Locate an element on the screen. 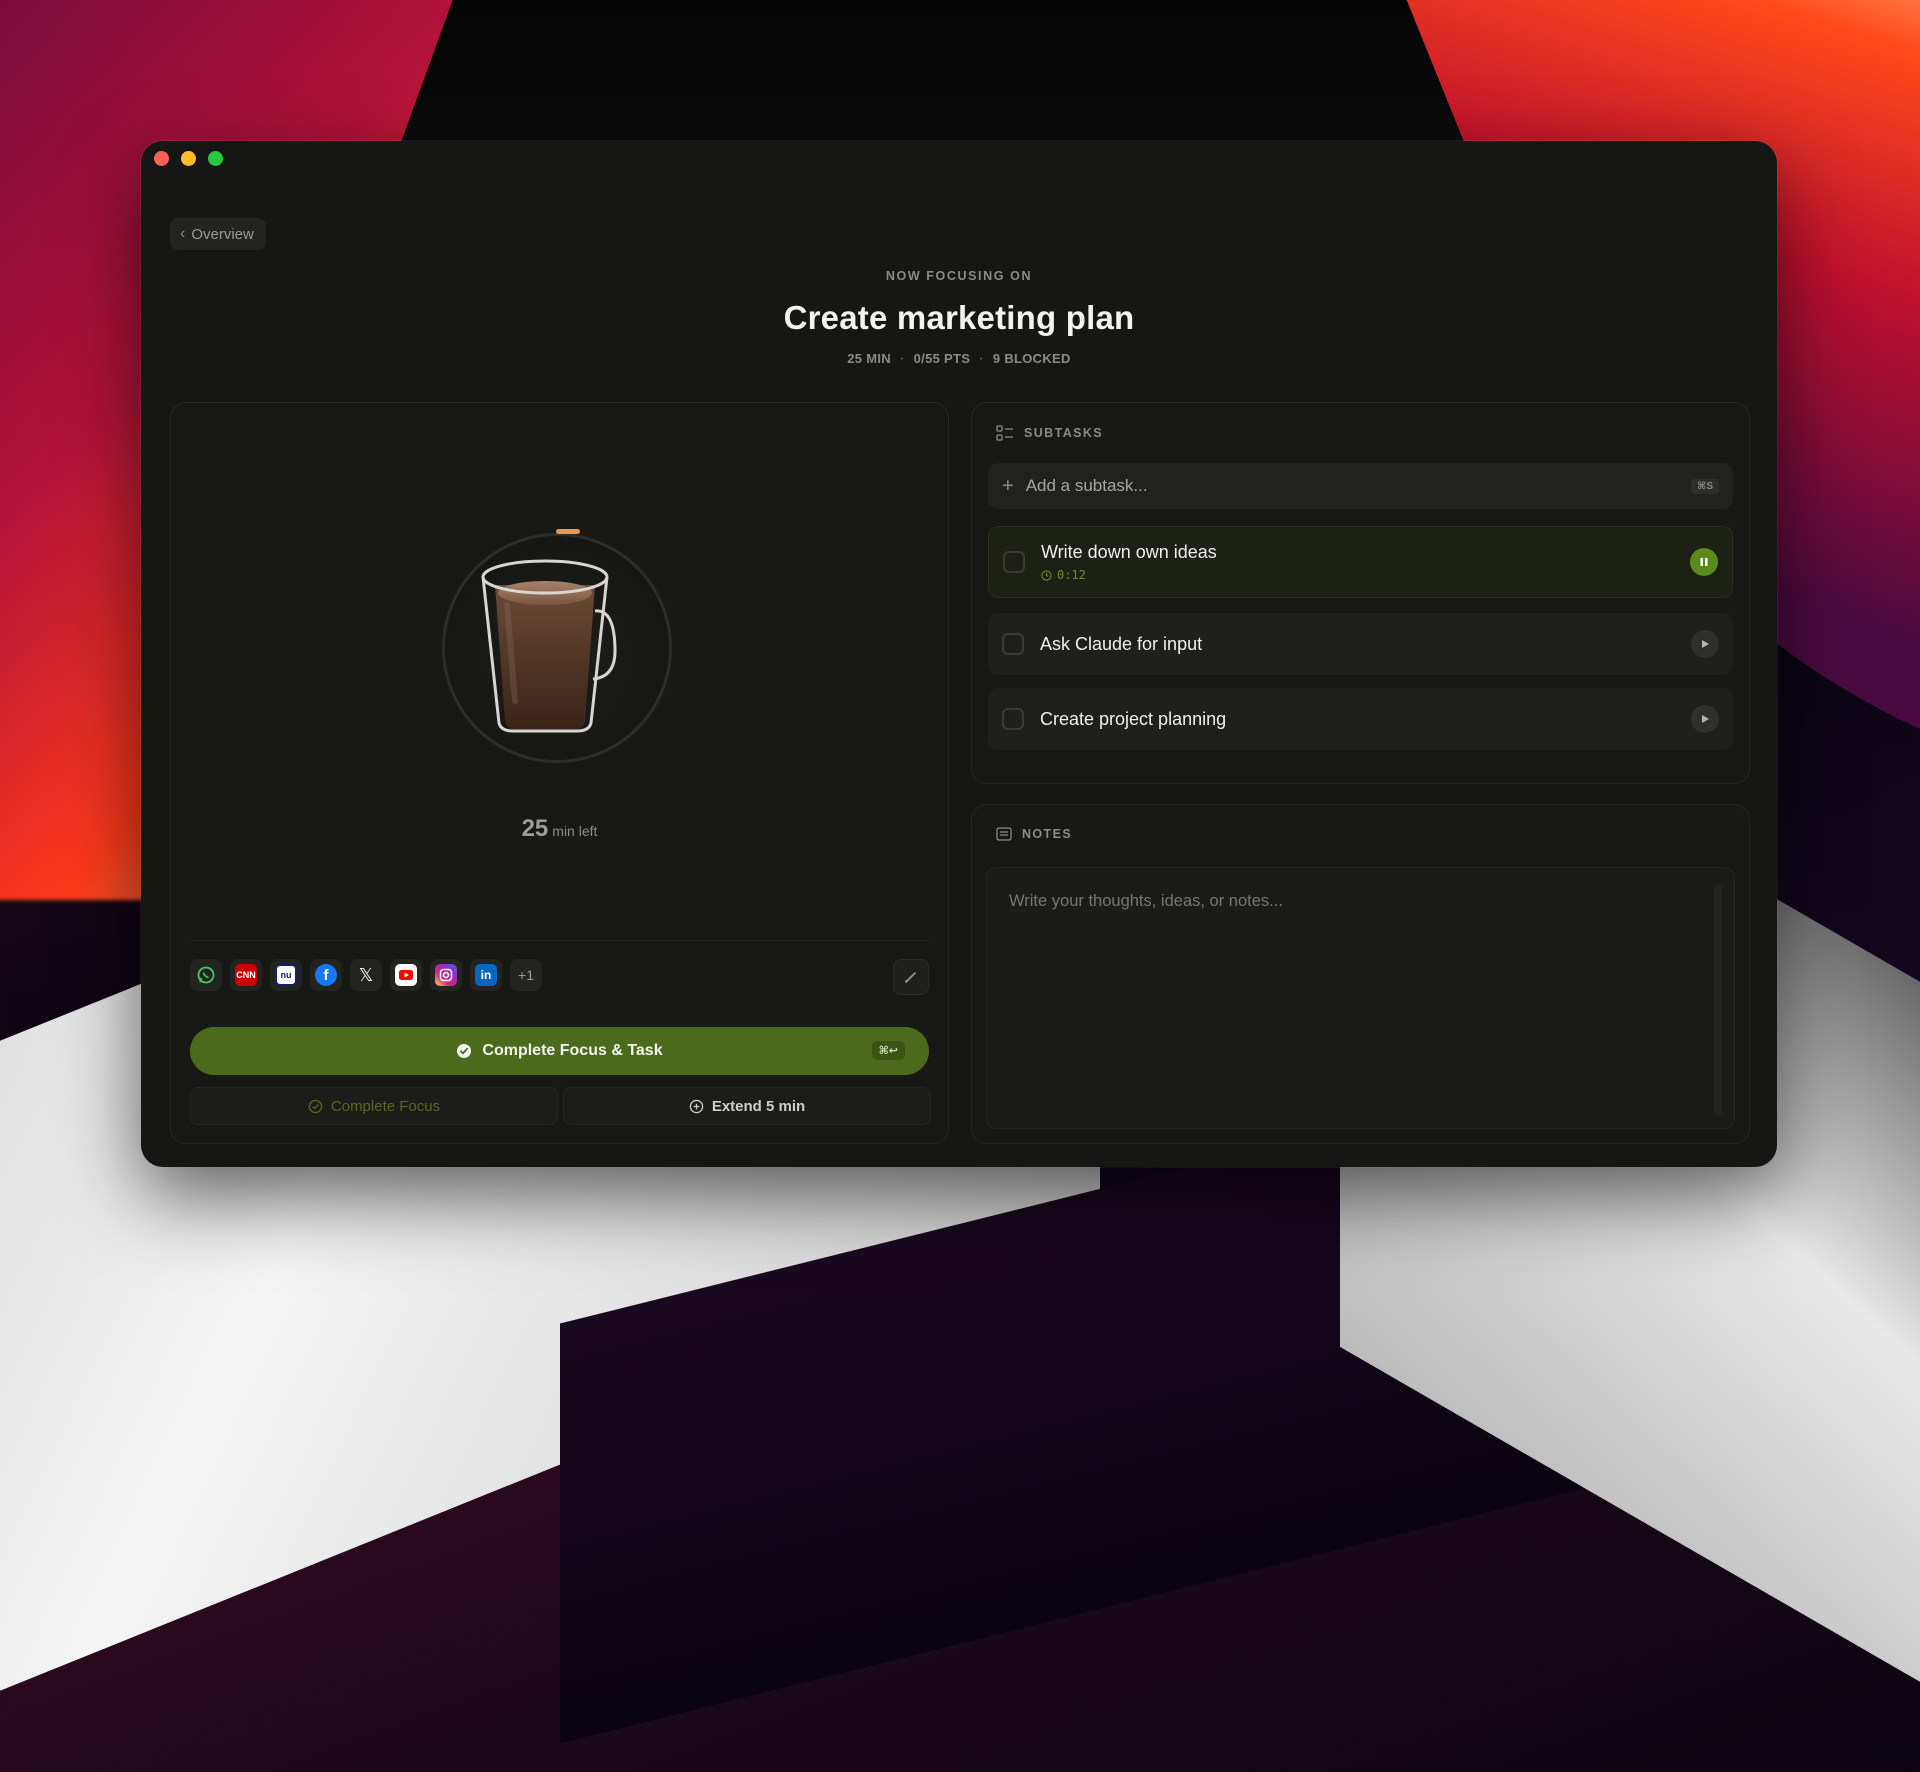  edit-blocklist-button is located at coordinates (911, 977).